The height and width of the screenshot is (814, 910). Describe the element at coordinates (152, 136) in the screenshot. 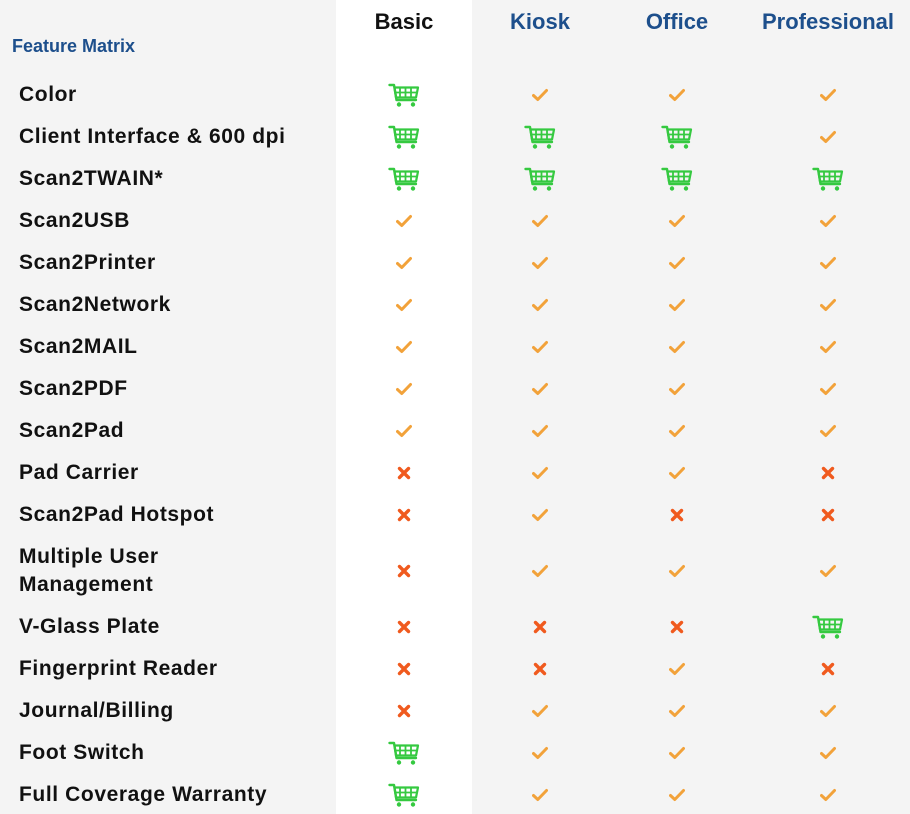

I see `feature-label: Client Interface & 600 dpi` at that location.